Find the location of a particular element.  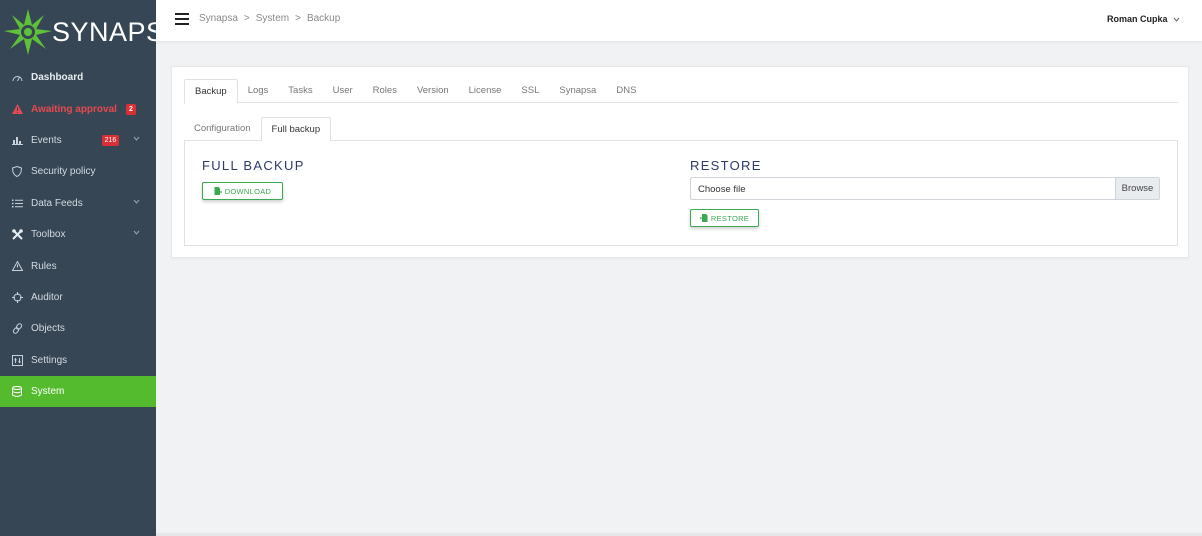

restore-button: RESTORE is located at coordinates (724, 218).